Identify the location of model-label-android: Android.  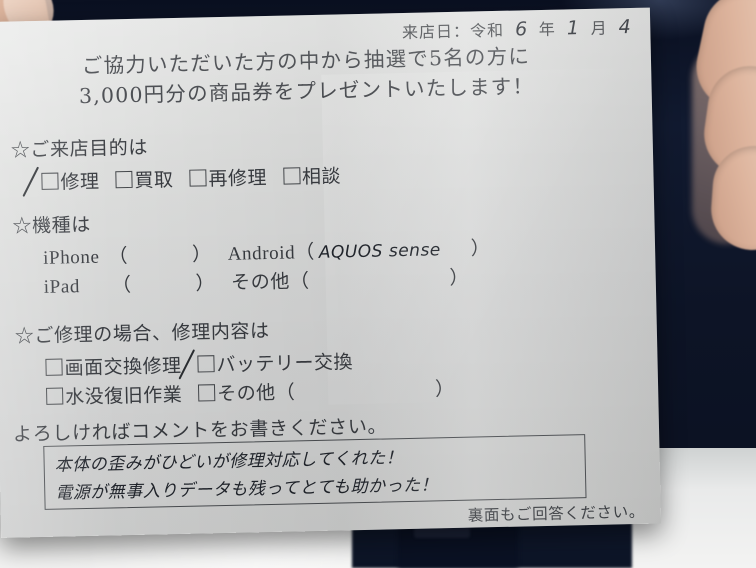
(261, 253).